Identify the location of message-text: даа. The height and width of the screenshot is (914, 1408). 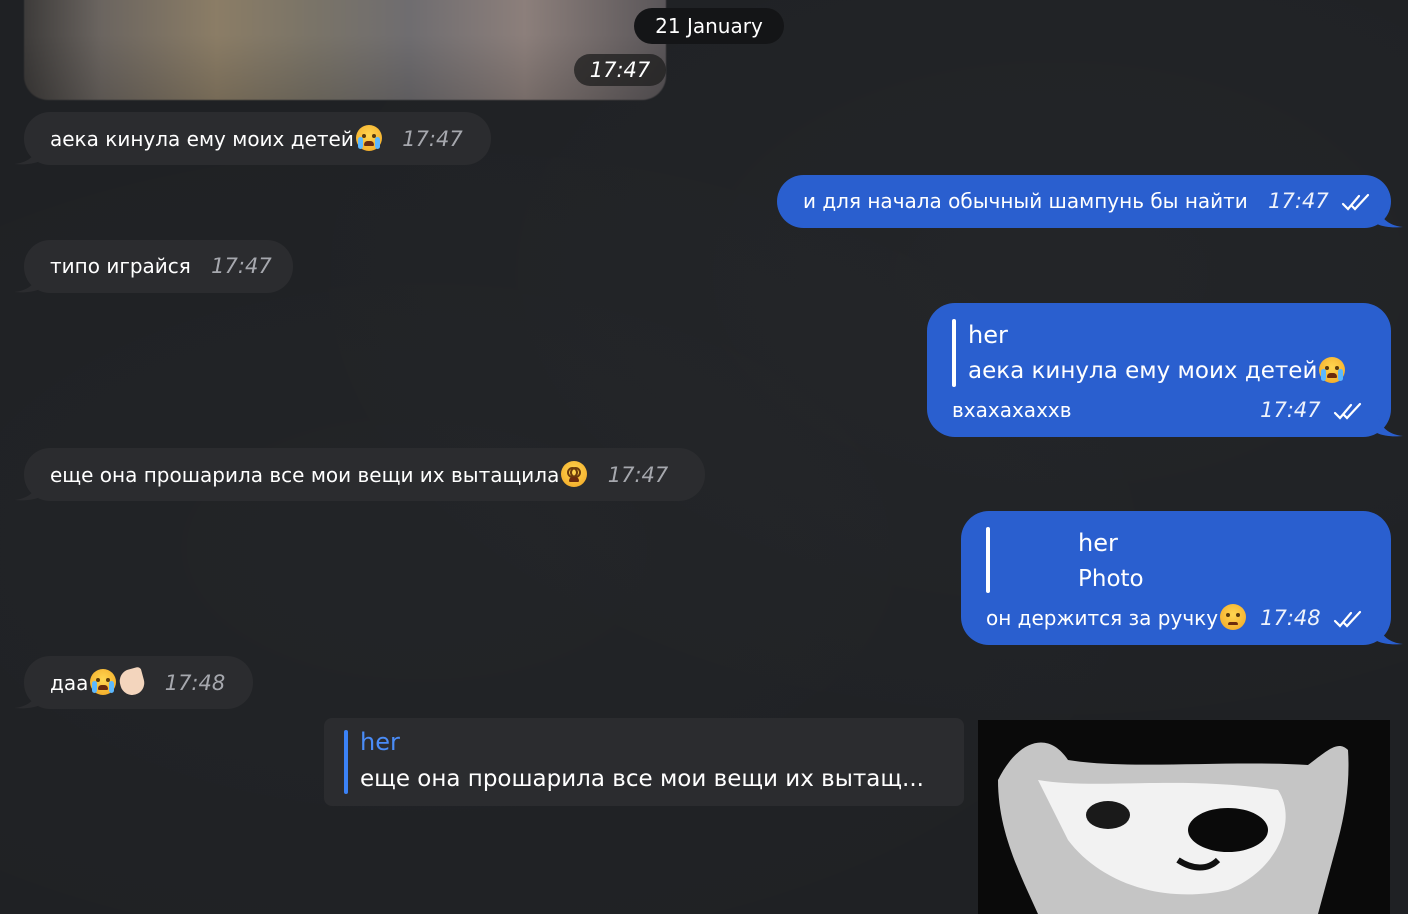
(69, 683).